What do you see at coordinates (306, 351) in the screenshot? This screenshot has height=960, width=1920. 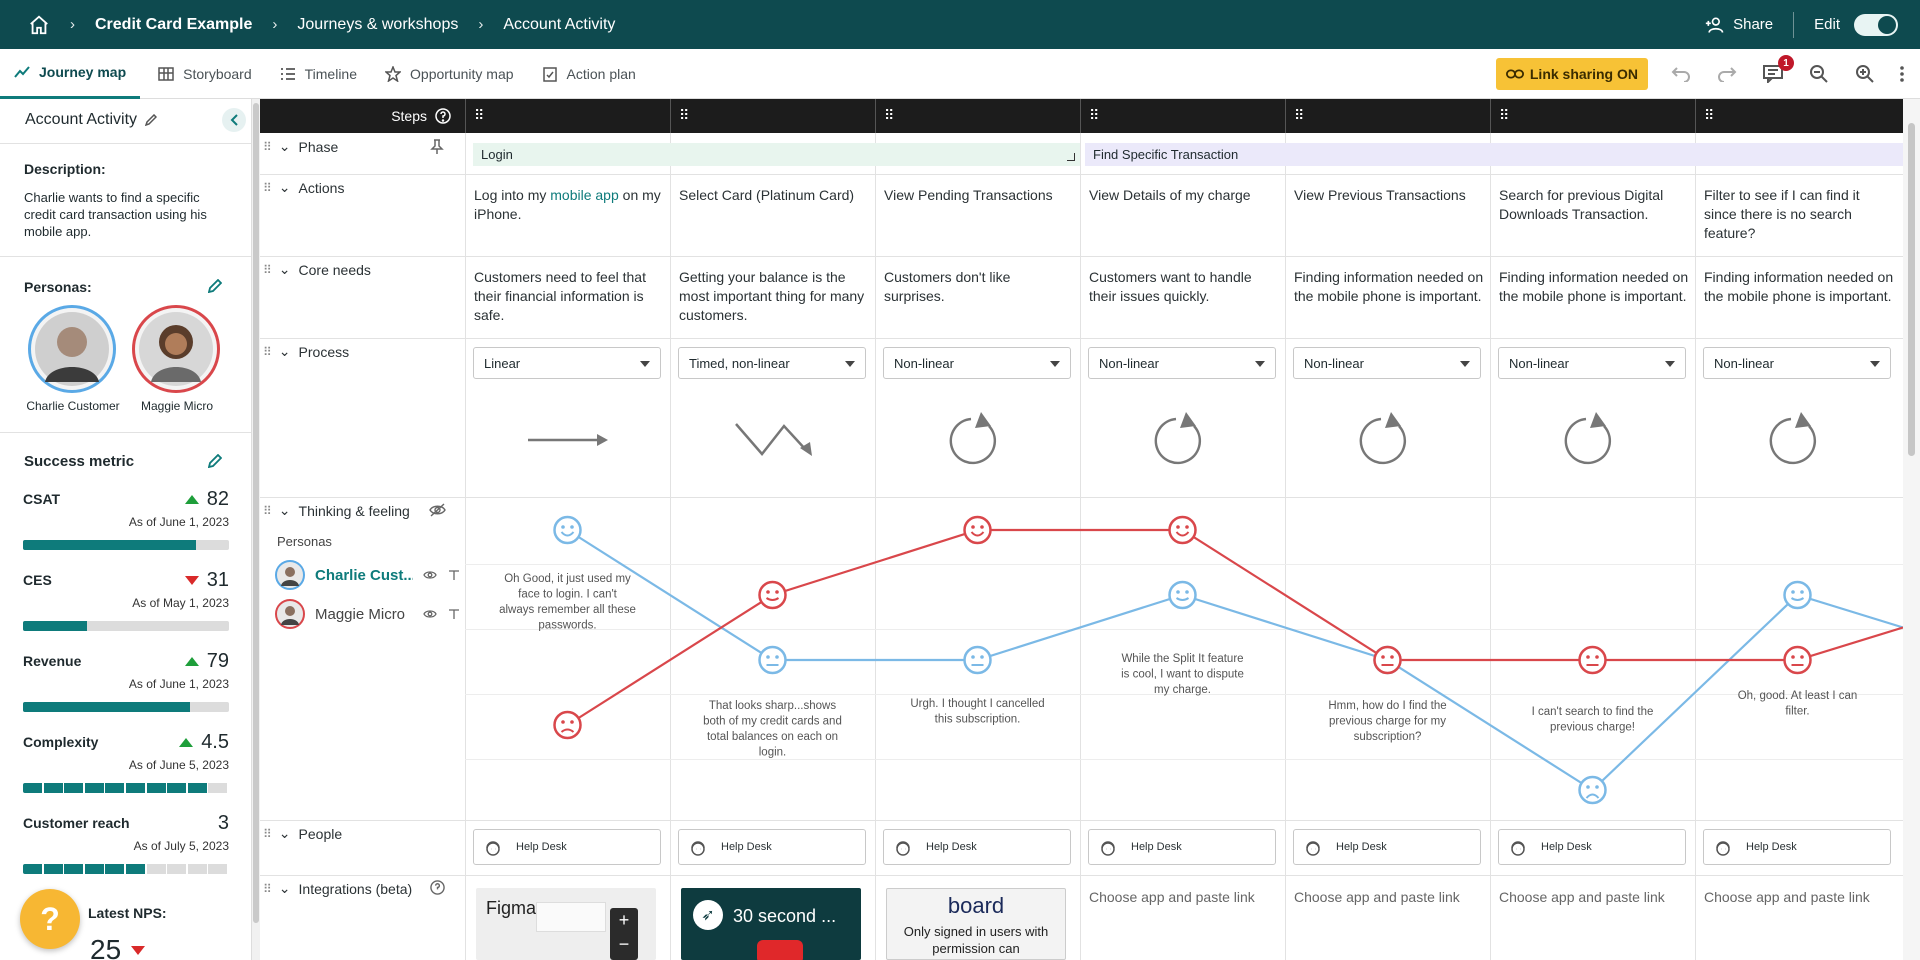 I see `row-process: ⠿ ⌄ Process` at bounding box center [306, 351].